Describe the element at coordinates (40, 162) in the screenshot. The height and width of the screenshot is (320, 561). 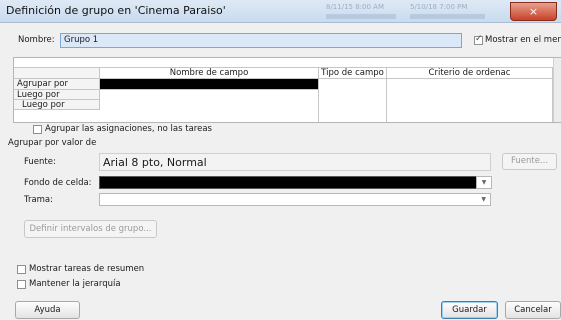
I see `font-label: Fuente:` at that location.